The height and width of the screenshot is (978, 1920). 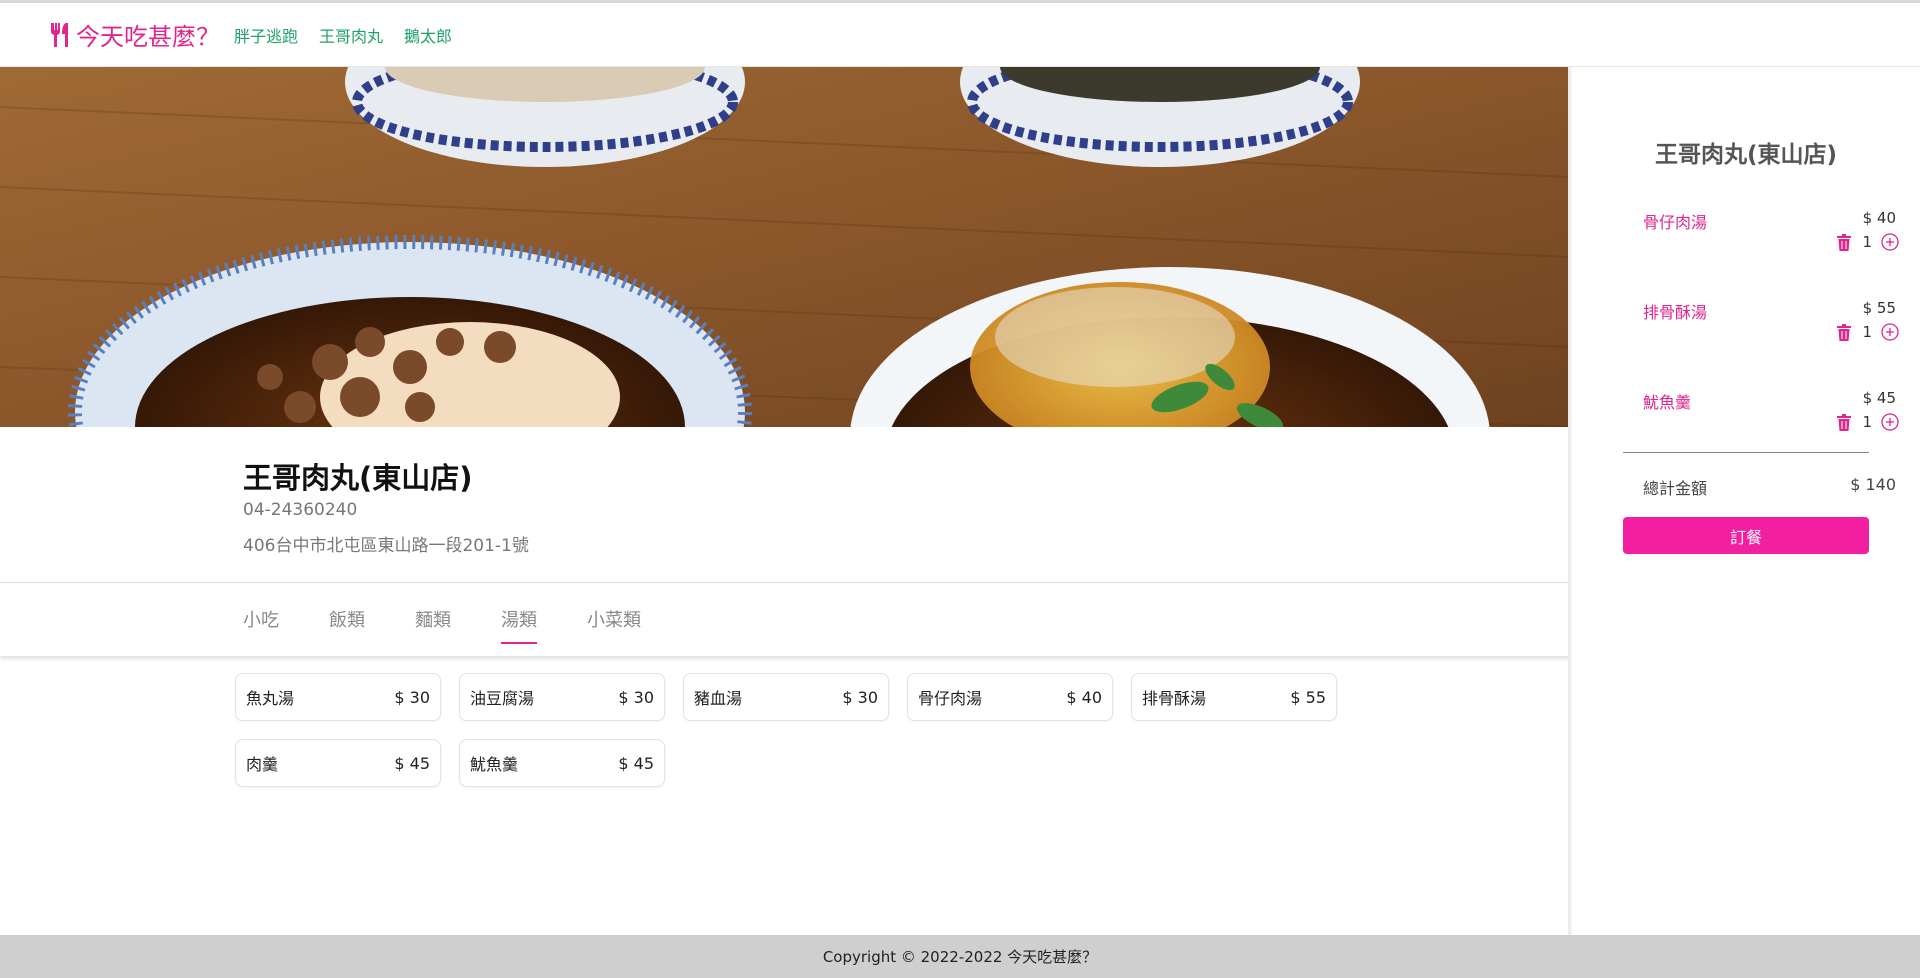 I want to click on cart-item-price: $ 55, so click(x=1879, y=308).